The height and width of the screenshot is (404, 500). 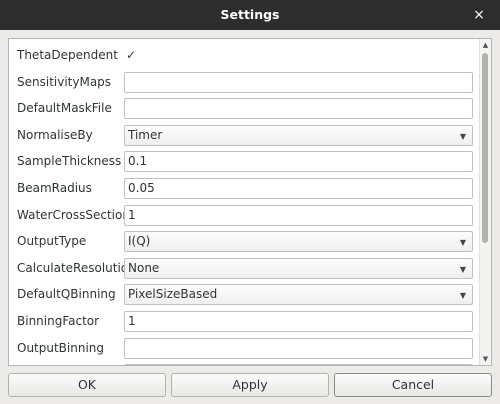 I want to click on setting-row: WaterCrossSection 1, so click(x=245, y=215).